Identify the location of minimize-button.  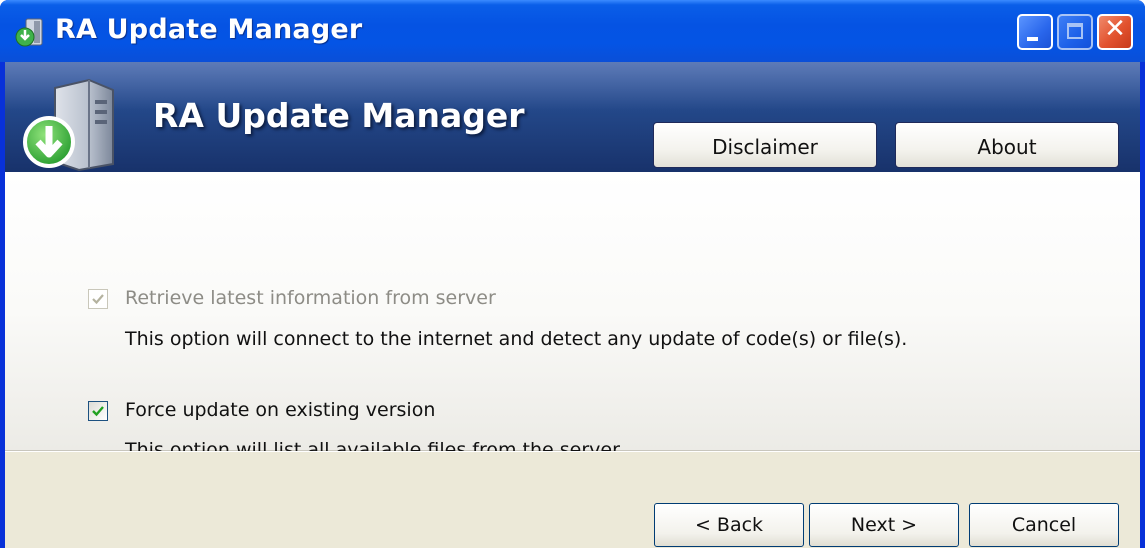
(1035, 32).